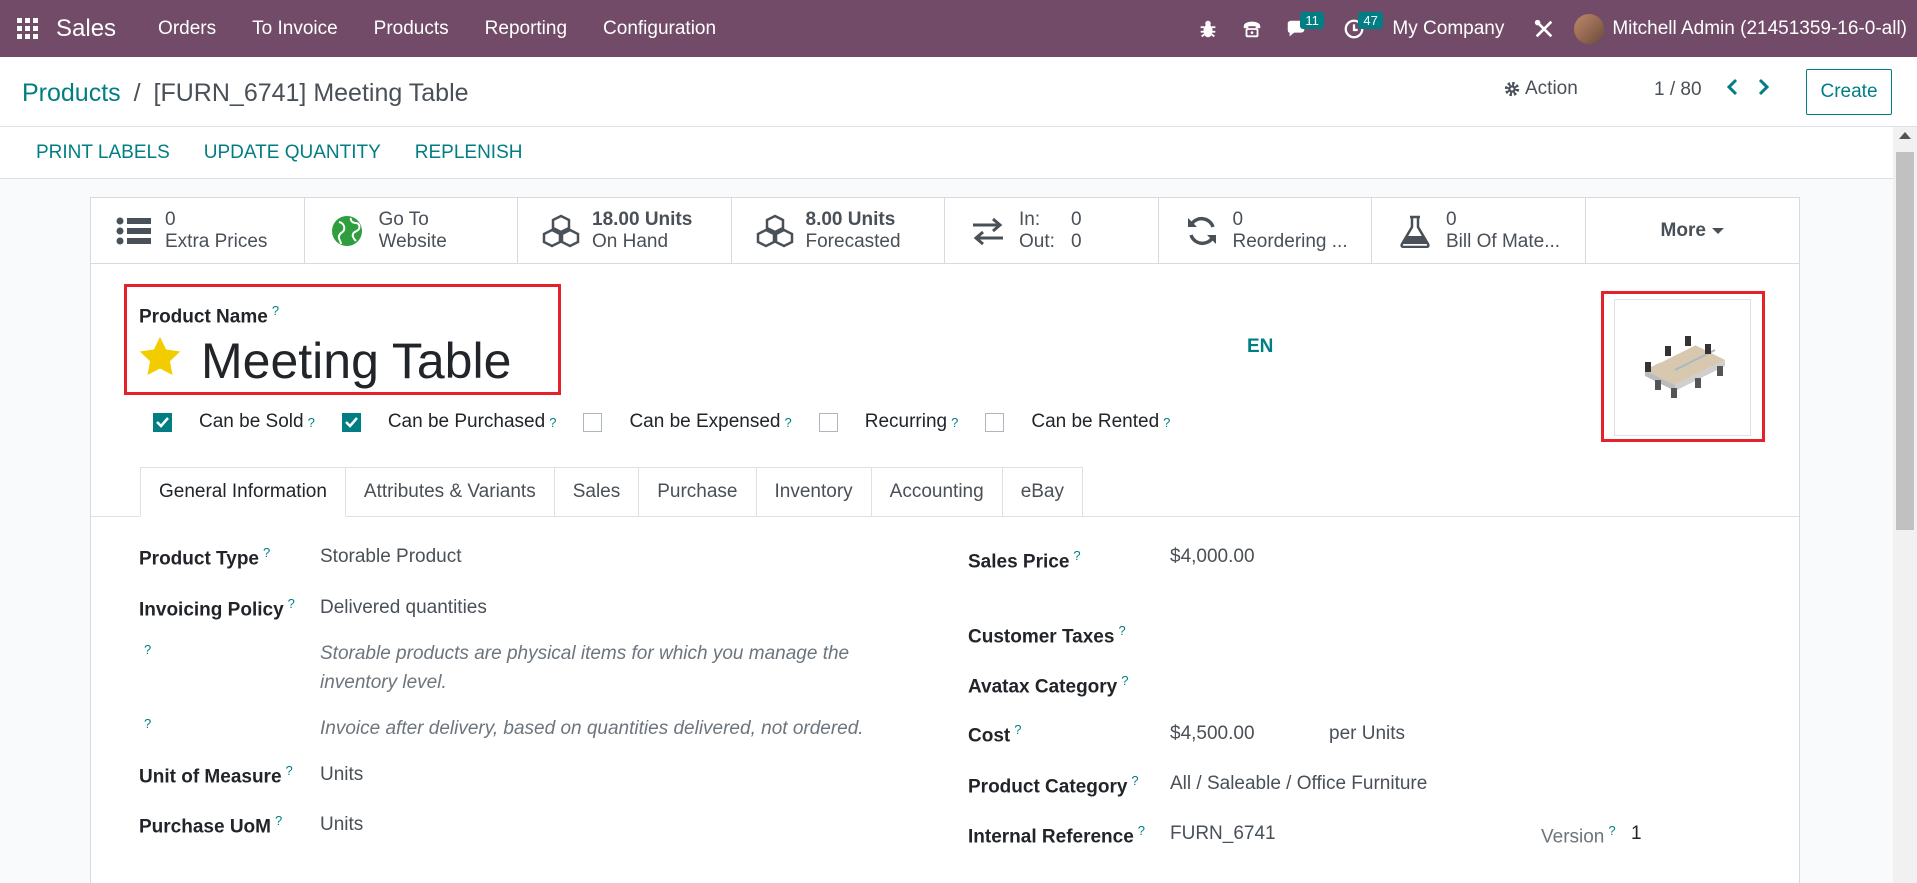  What do you see at coordinates (1357, 28) in the screenshot?
I see `activities-clock-icon: 47` at bounding box center [1357, 28].